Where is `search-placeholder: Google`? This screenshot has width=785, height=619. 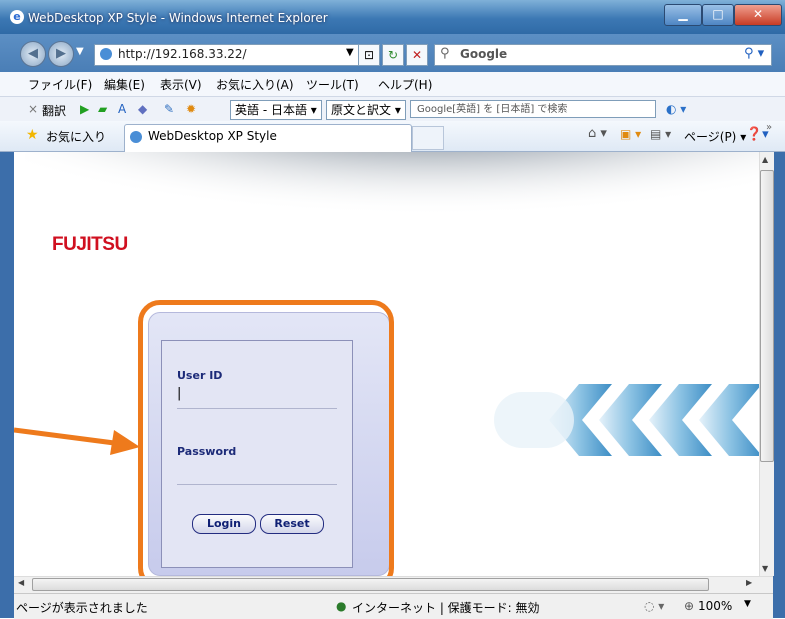 search-placeholder: Google is located at coordinates (483, 54).